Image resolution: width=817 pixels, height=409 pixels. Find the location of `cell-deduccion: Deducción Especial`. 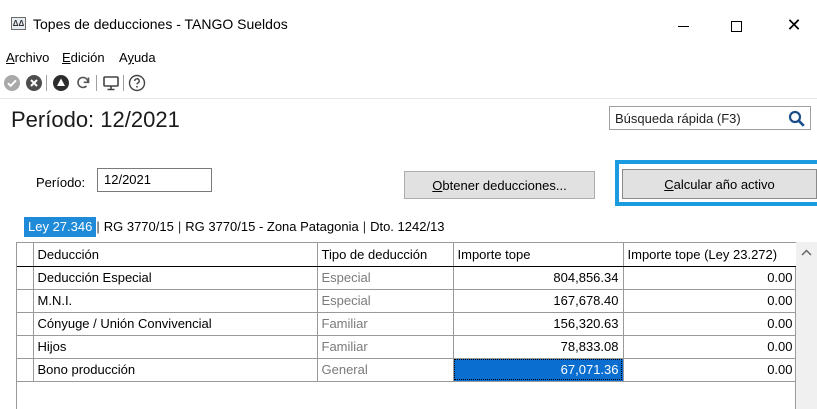

cell-deduccion: Deducción Especial is located at coordinates (175, 278).